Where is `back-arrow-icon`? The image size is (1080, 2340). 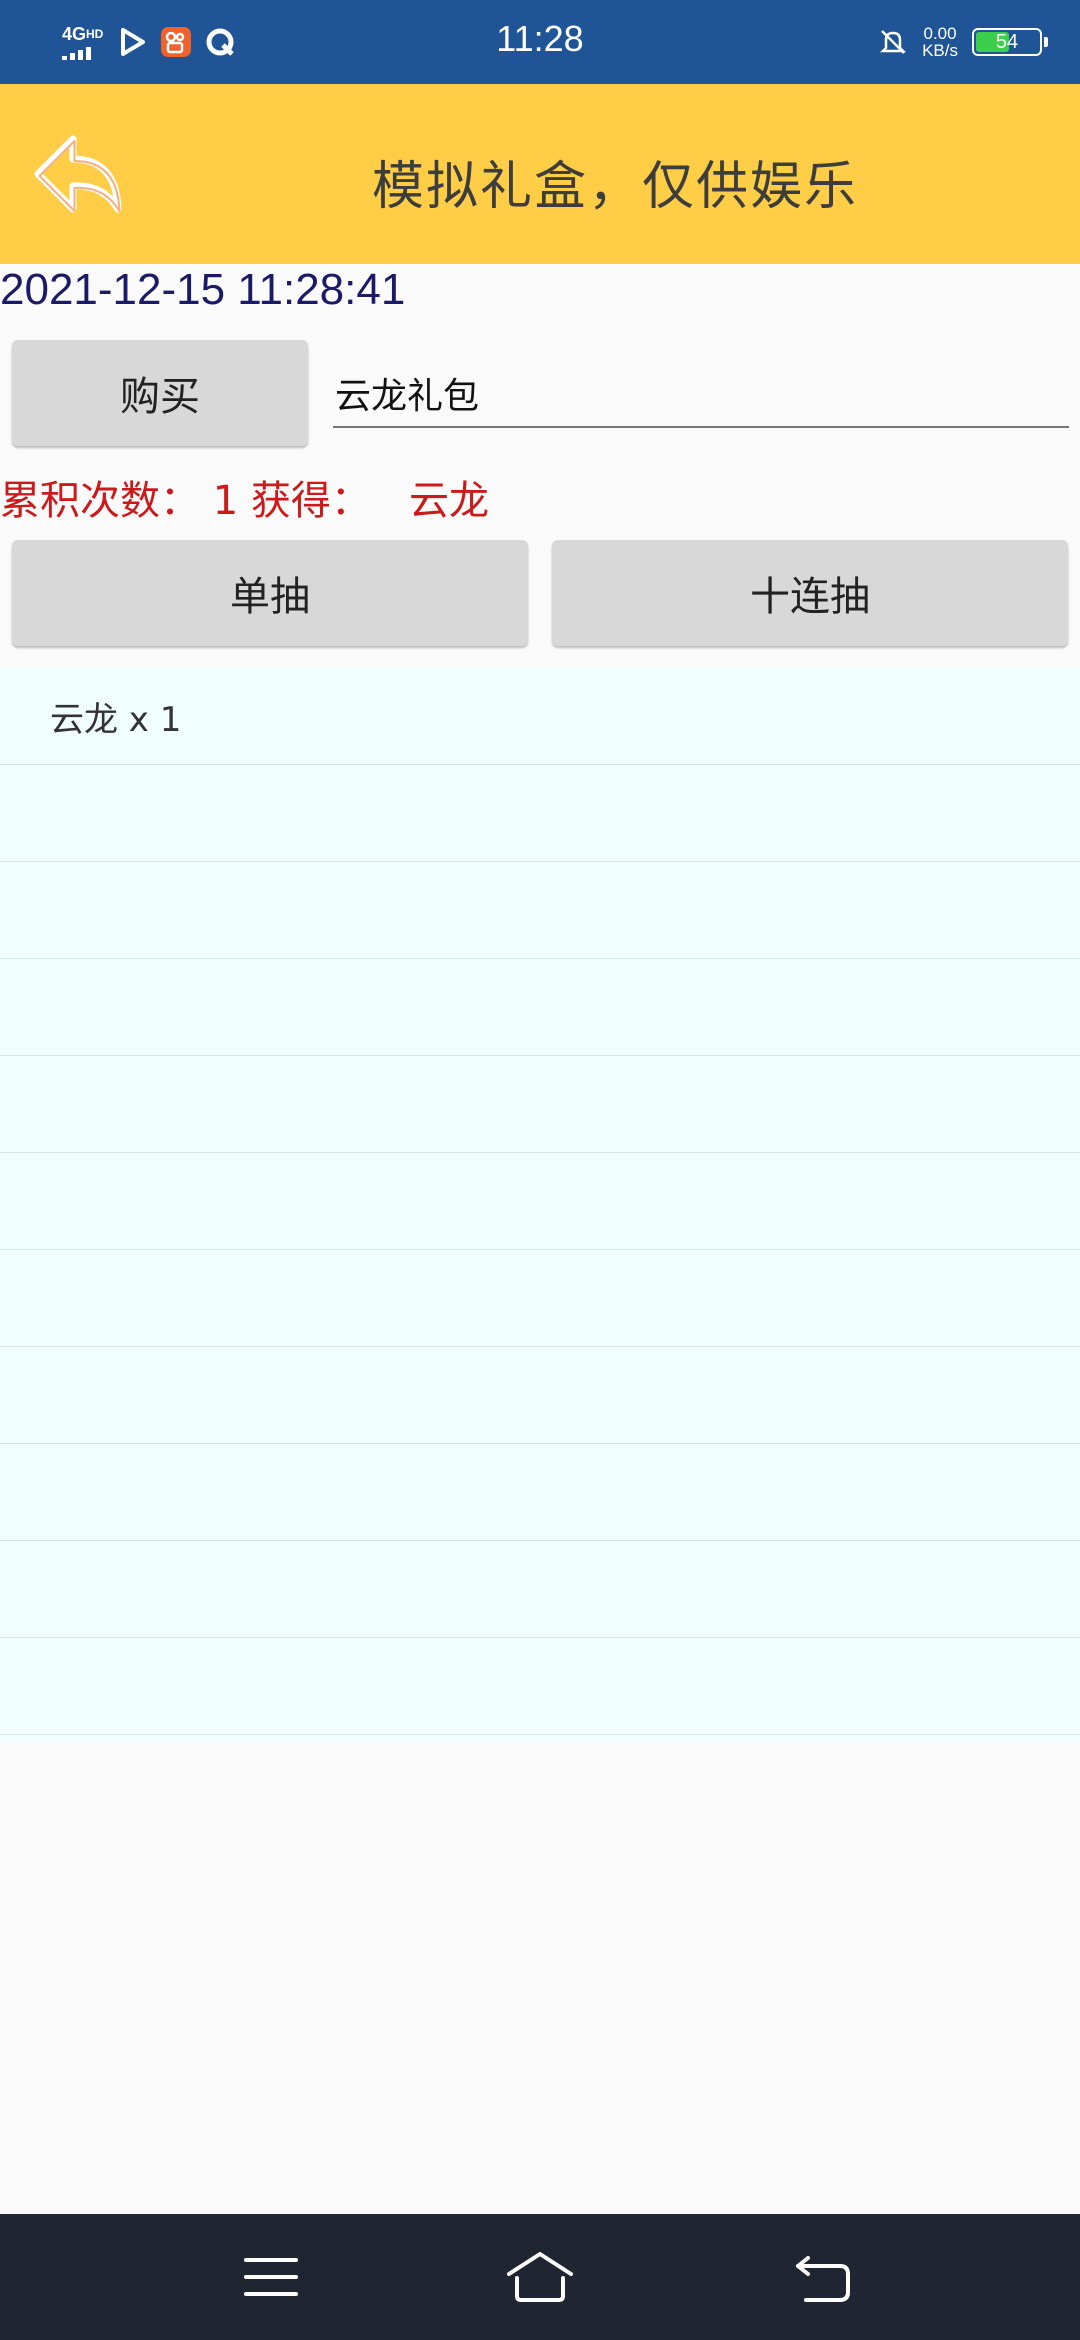 back-arrow-icon is located at coordinates (78, 174).